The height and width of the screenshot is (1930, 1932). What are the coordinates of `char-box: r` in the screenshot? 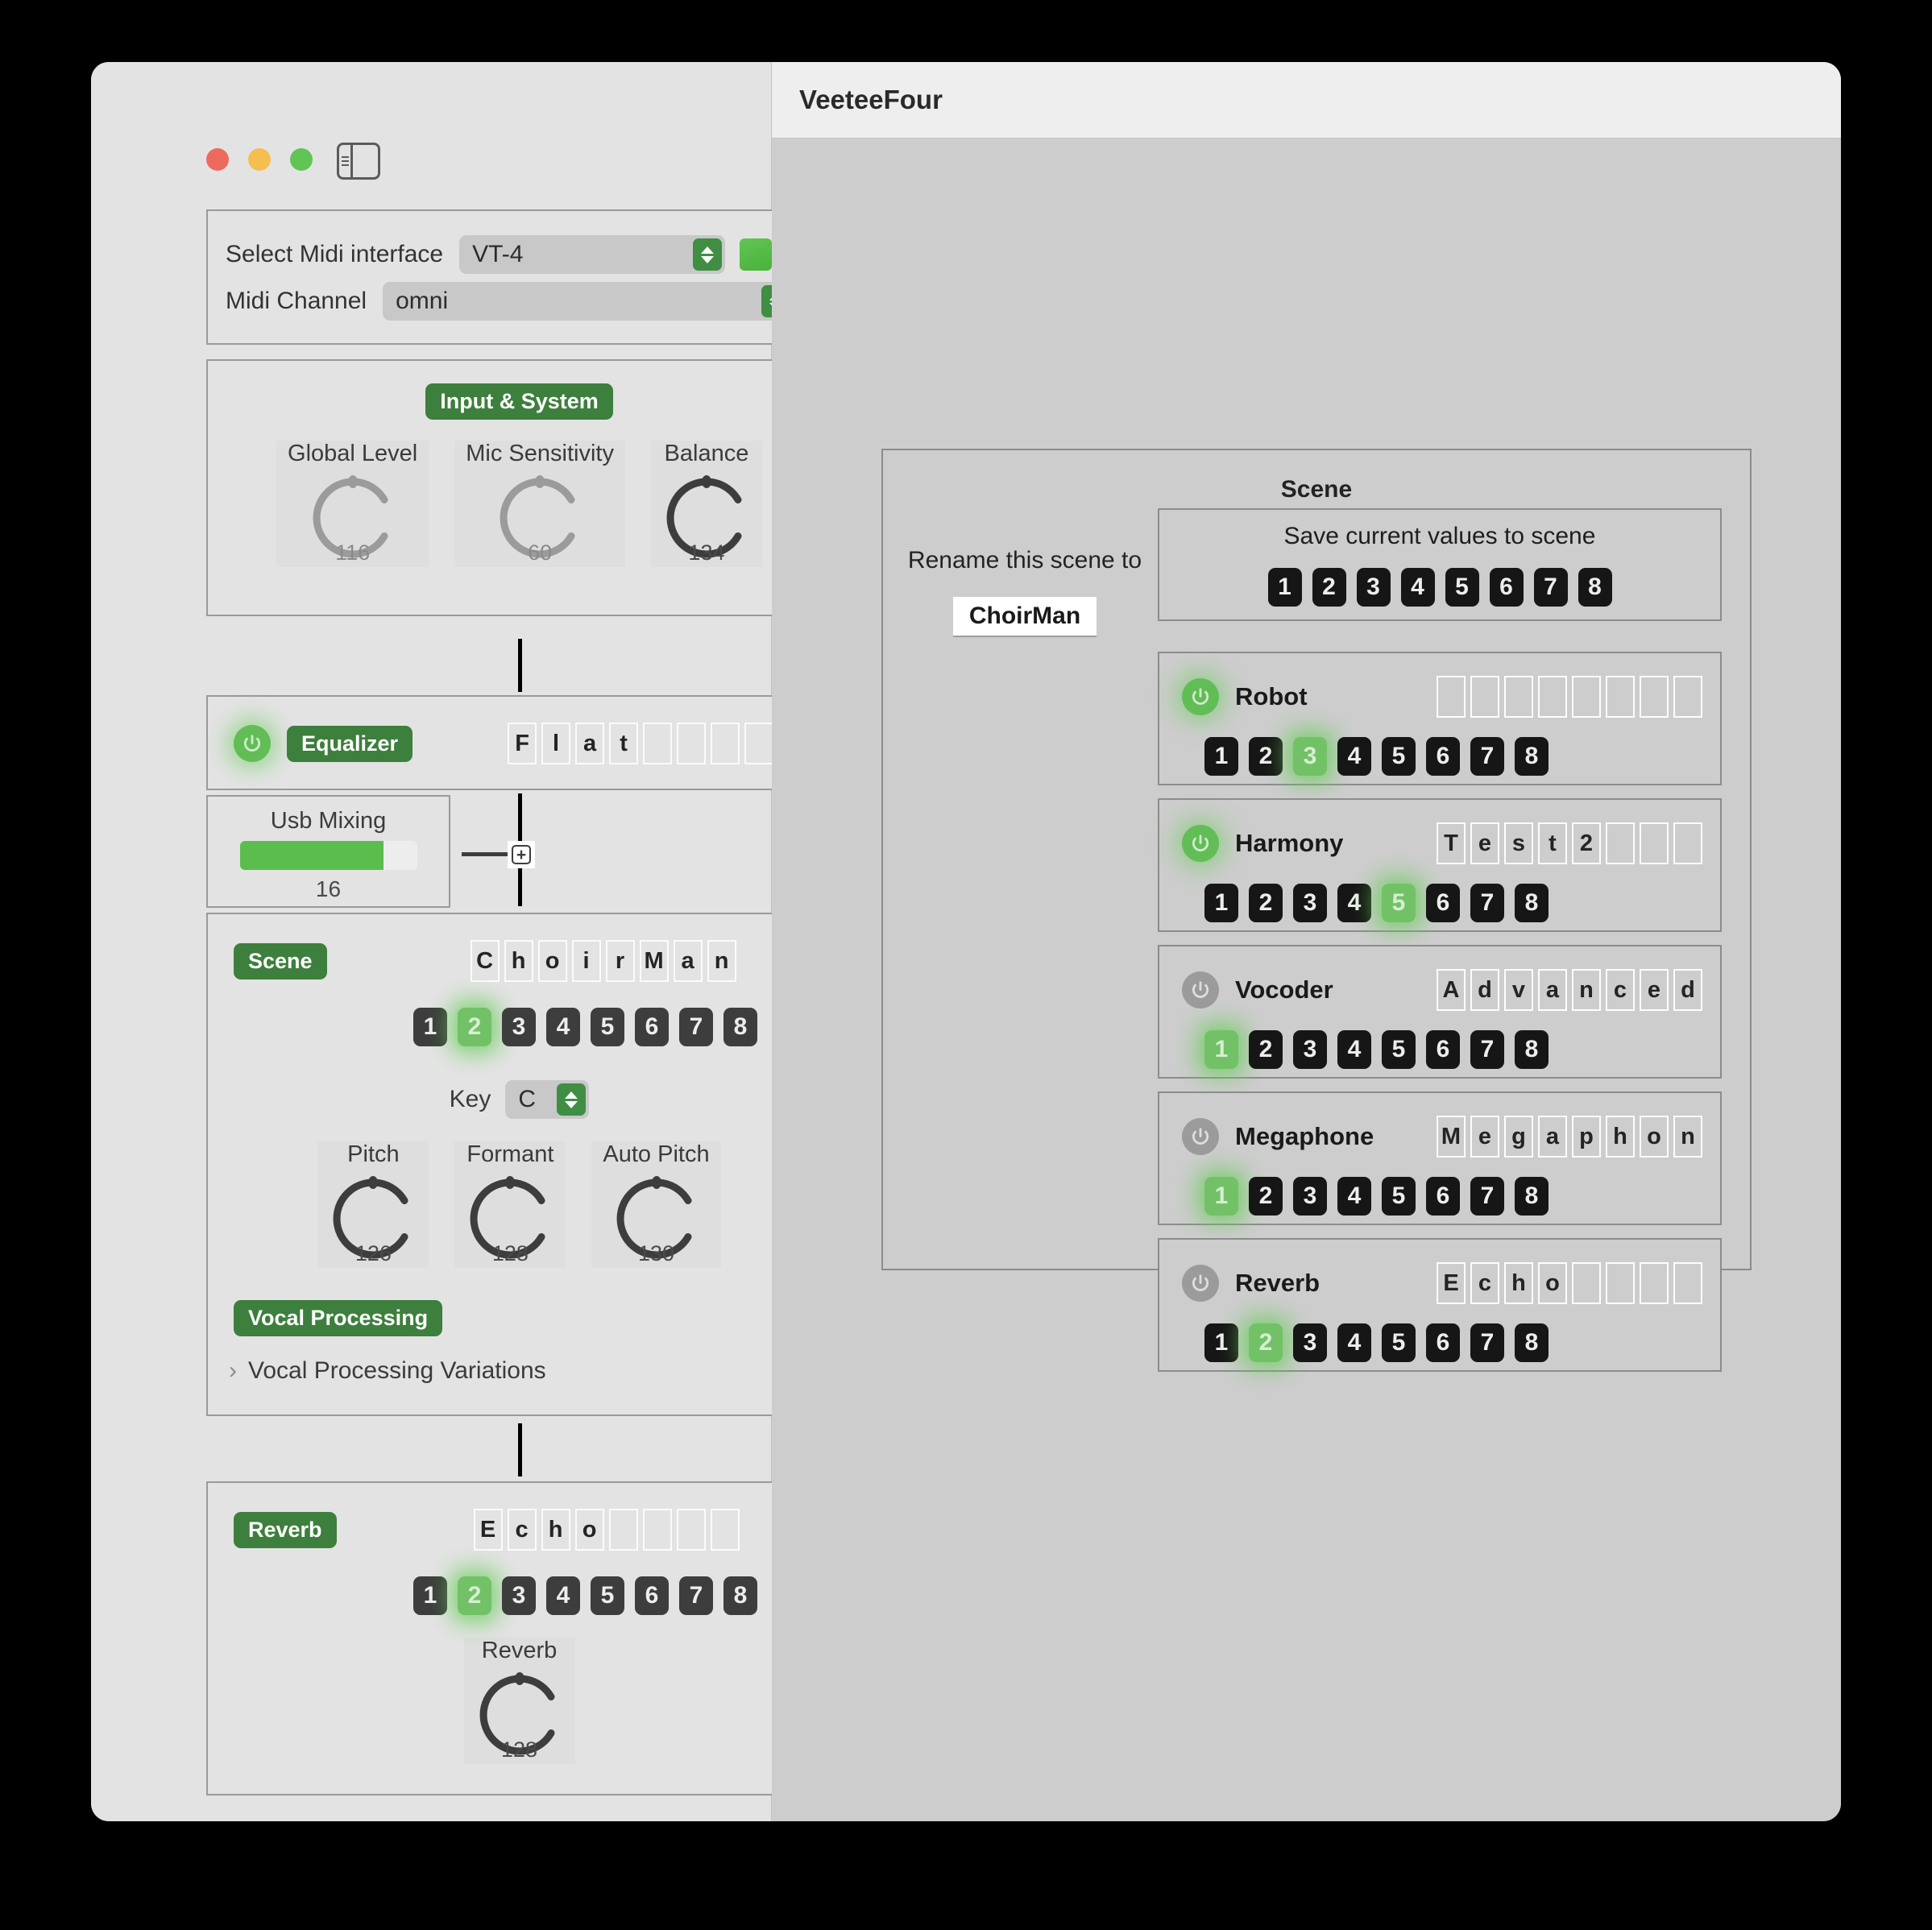 It's located at (620, 961).